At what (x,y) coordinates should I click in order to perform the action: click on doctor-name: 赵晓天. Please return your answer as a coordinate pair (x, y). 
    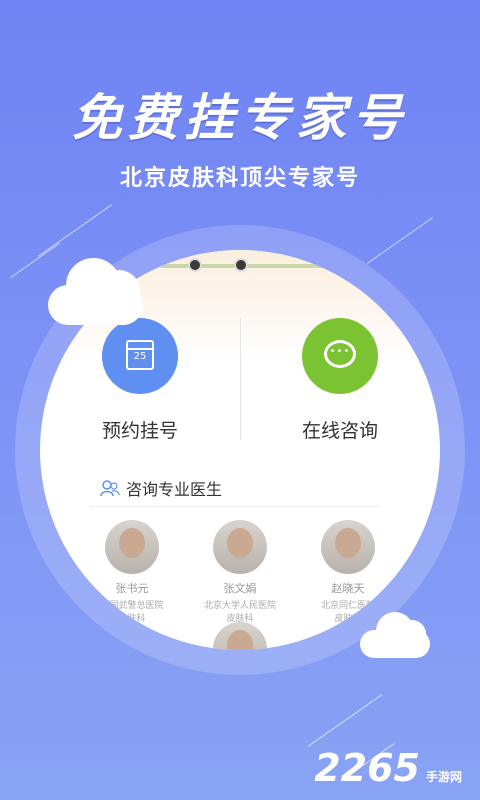
    Looking at the image, I should click on (348, 588).